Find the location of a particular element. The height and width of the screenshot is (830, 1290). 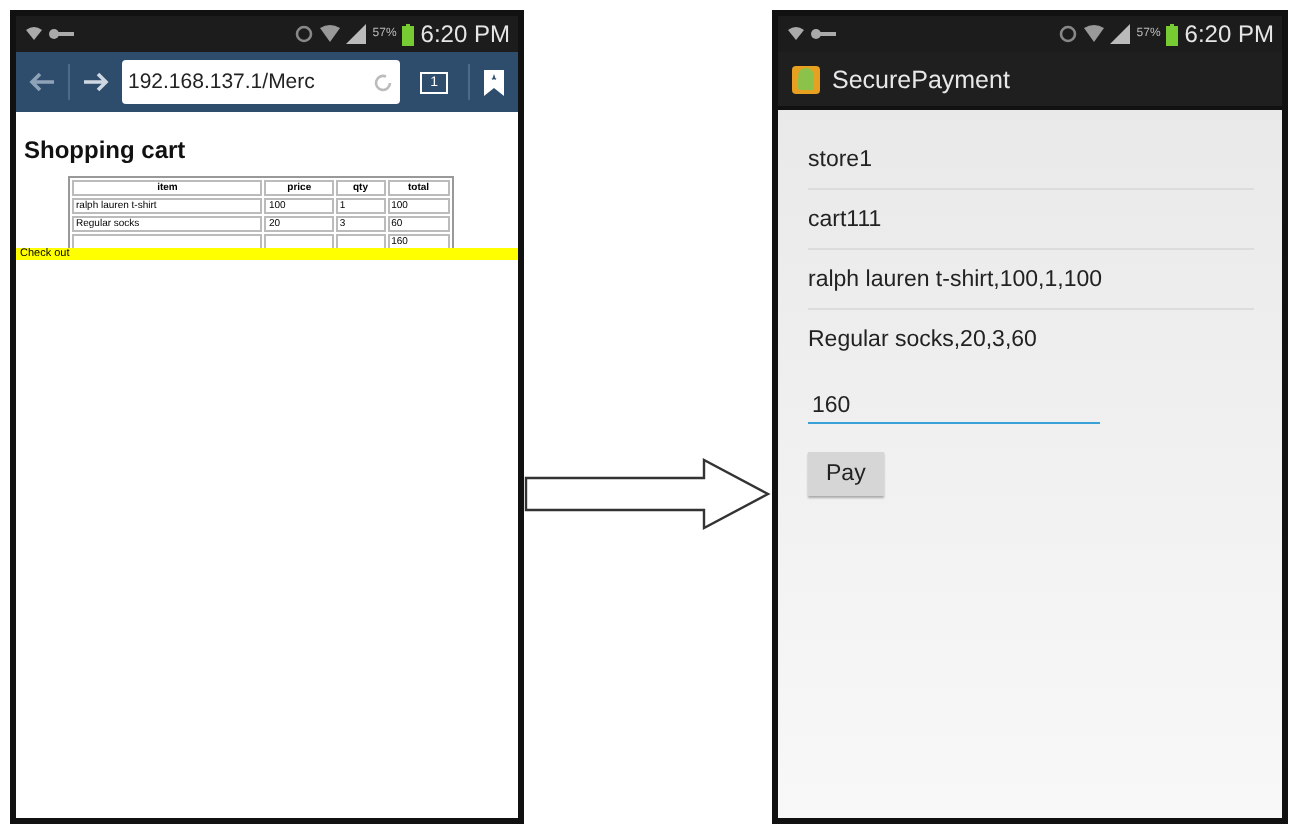

address-bar: 192.168.137.1/Merc is located at coordinates (261, 82).